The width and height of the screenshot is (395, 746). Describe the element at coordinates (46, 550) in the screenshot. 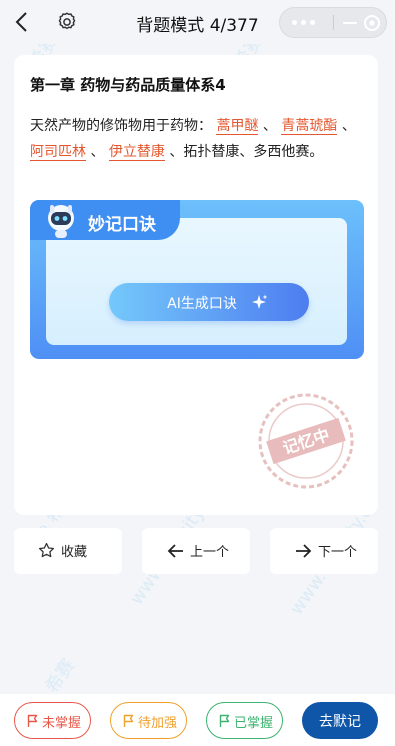

I see `star-icon` at that location.